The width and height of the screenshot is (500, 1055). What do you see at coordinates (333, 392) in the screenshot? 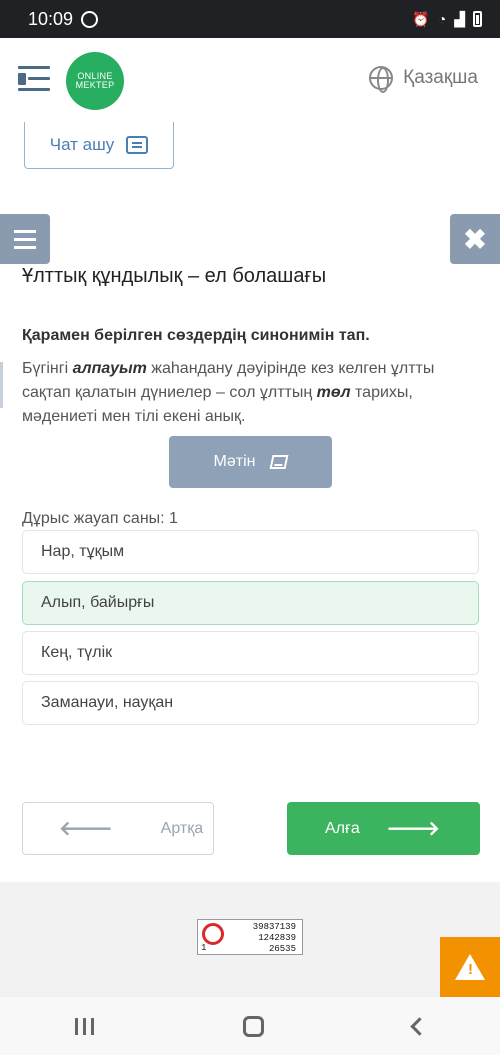
I see `highlighted-word: төл` at bounding box center [333, 392].